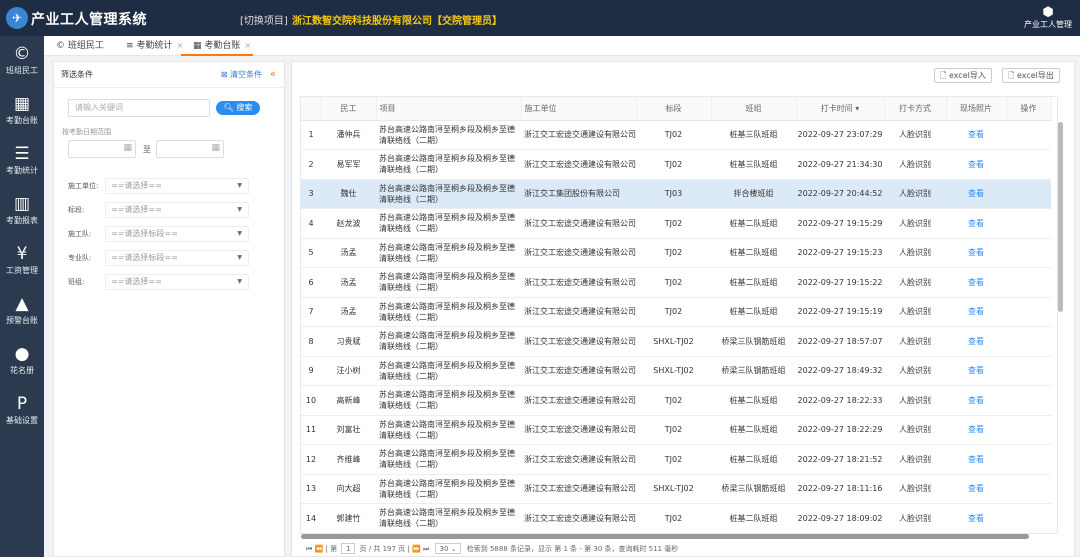 This screenshot has width=1080, height=557. Describe the element at coordinates (22, 361) in the screenshot. I see `sidebar-item-roster: ● 花名册` at that location.